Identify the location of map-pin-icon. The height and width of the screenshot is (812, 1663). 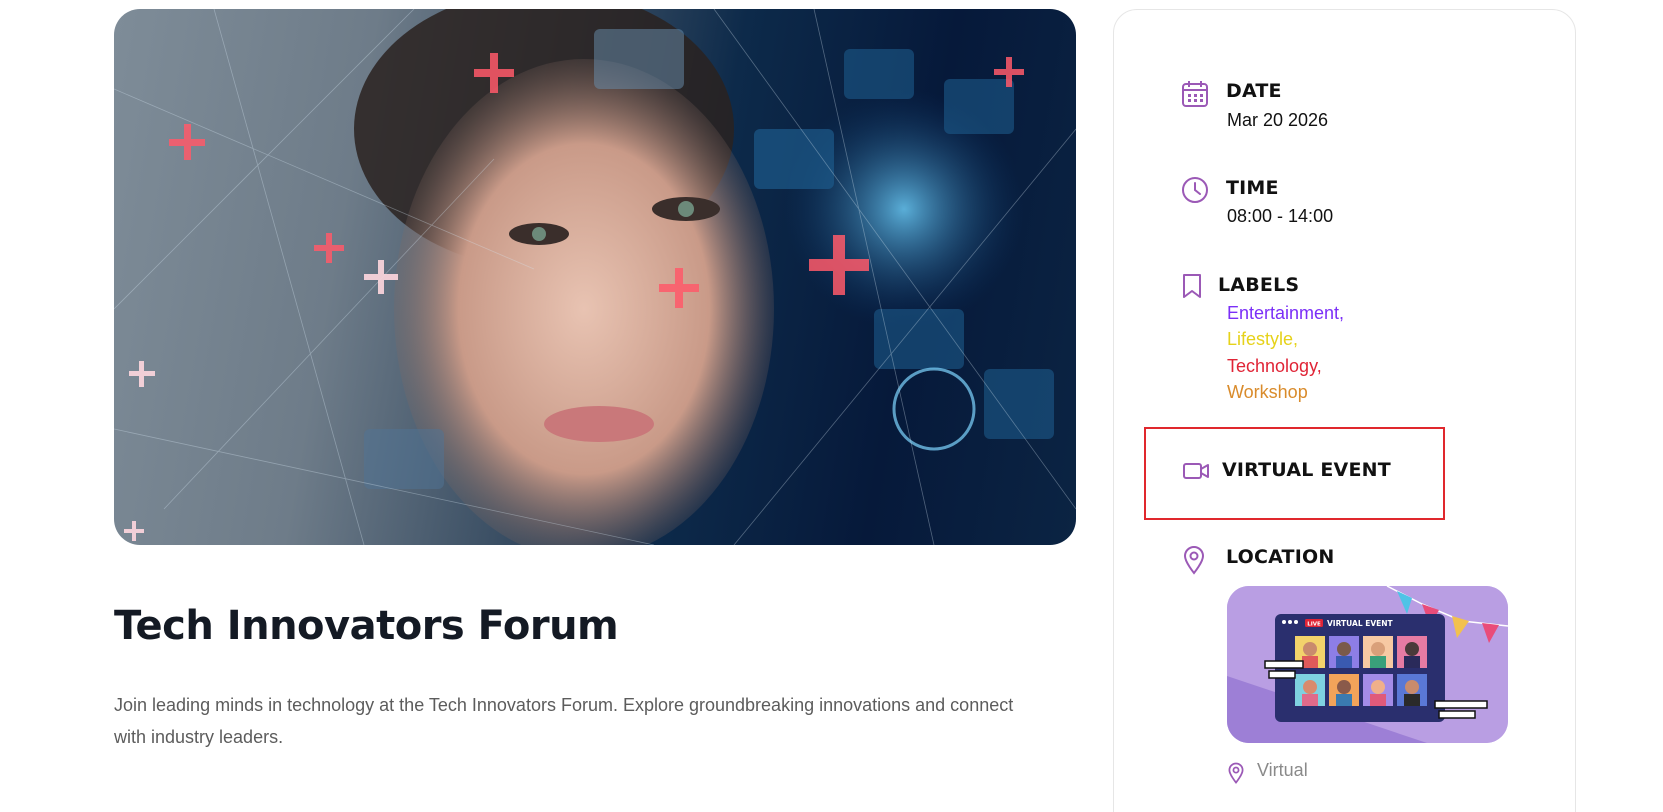
(1194, 560).